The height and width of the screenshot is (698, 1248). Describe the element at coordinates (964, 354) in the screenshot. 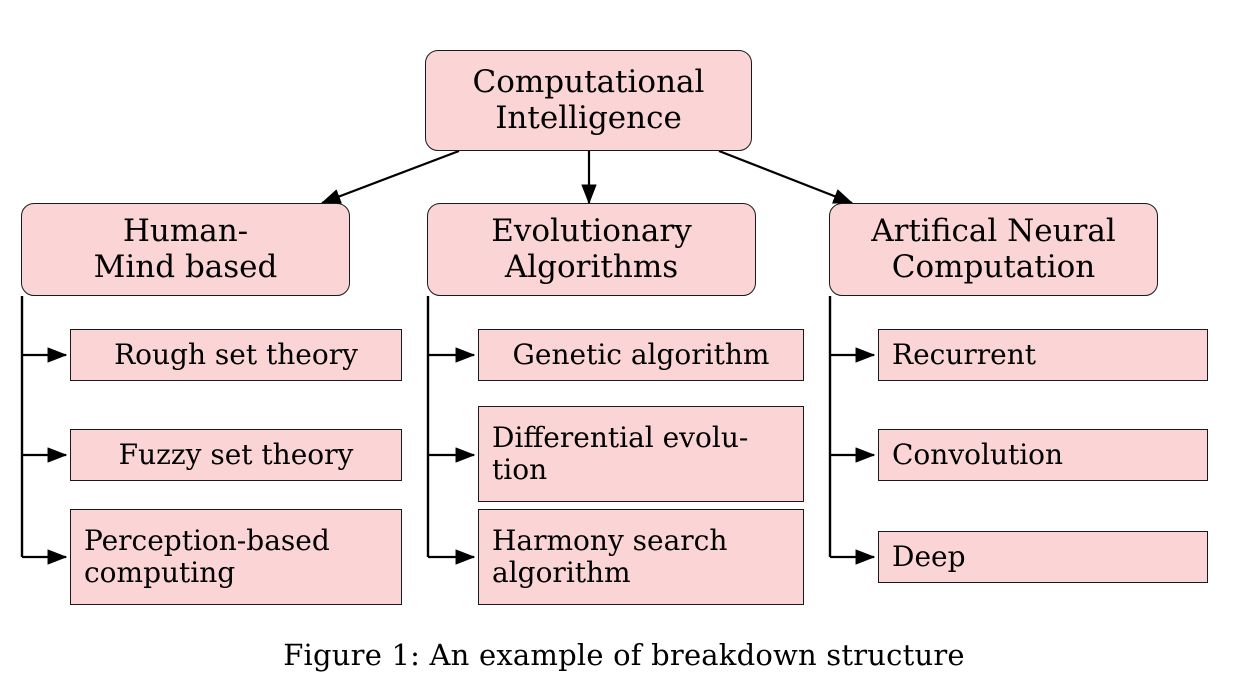

I see `node-label-line: Recurrent` at that location.